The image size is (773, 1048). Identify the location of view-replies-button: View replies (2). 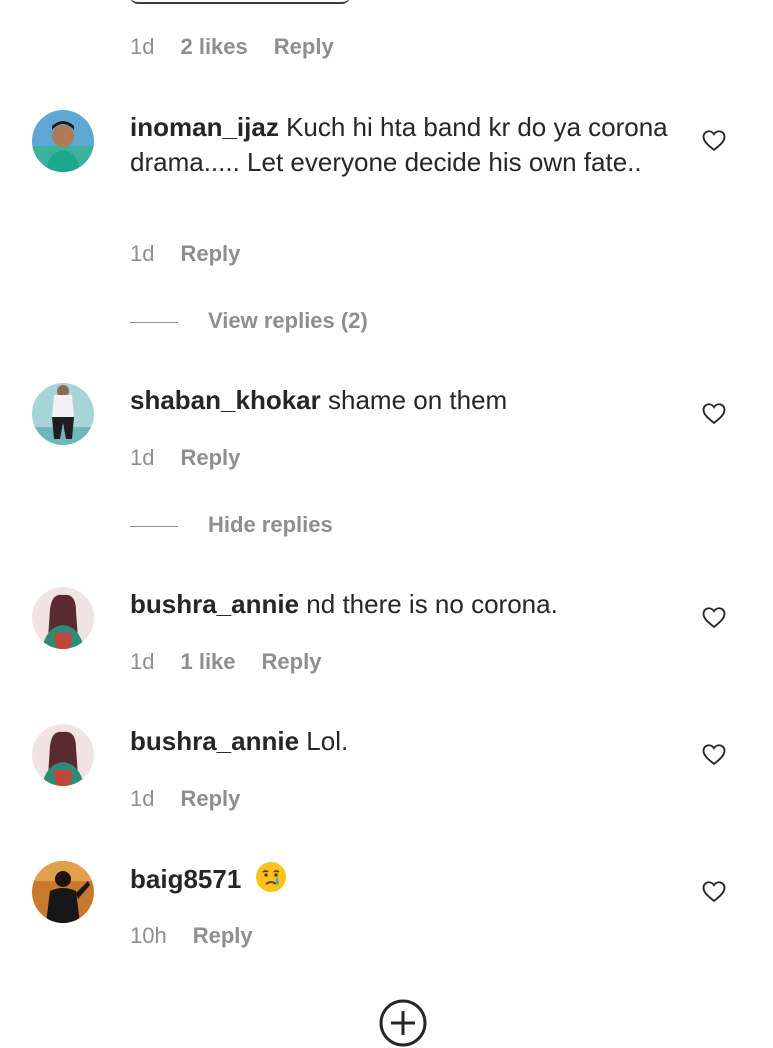
(249, 321).